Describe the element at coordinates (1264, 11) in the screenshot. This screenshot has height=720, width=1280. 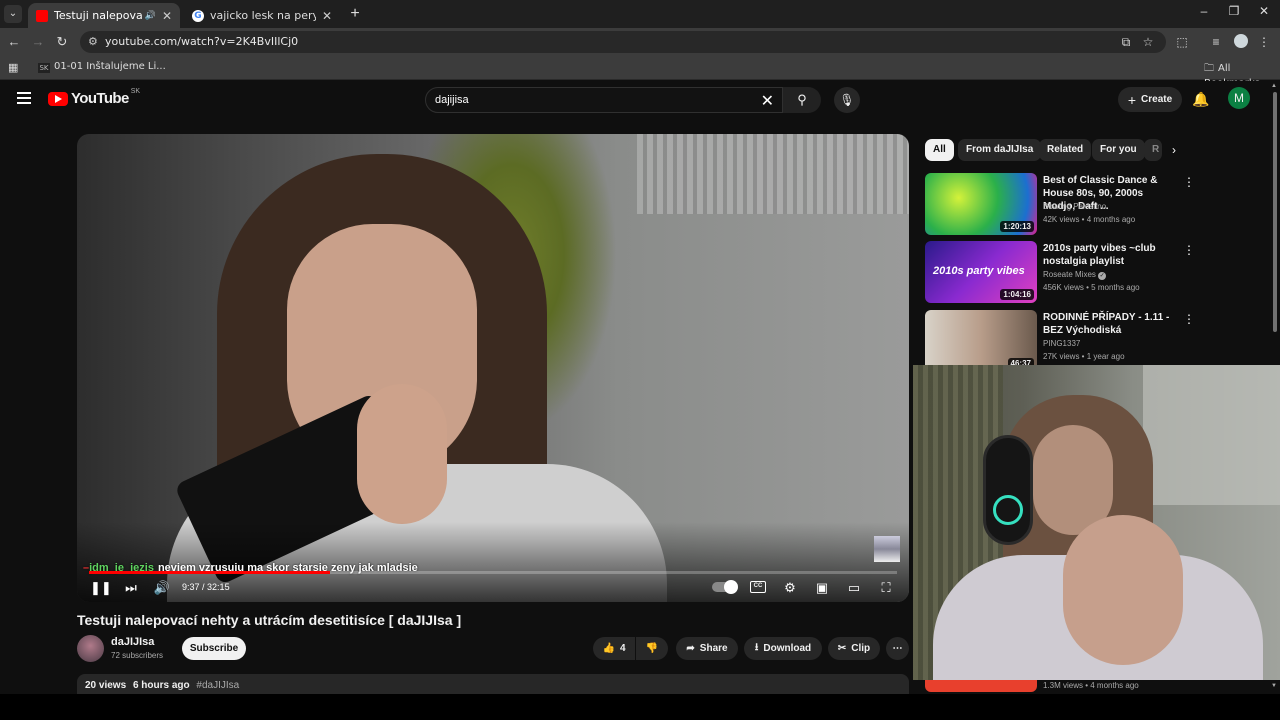
I see `window-close-icon: ✕` at that location.